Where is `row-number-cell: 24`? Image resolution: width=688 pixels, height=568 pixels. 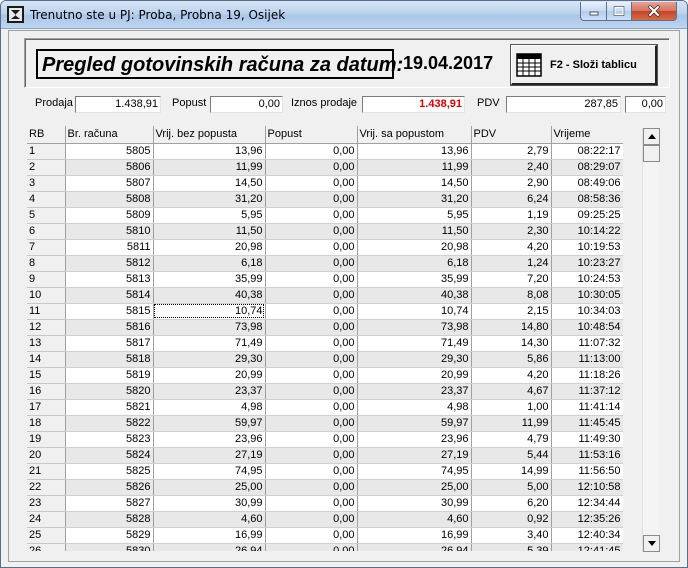 row-number-cell: 24 is located at coordinates (46, 519).